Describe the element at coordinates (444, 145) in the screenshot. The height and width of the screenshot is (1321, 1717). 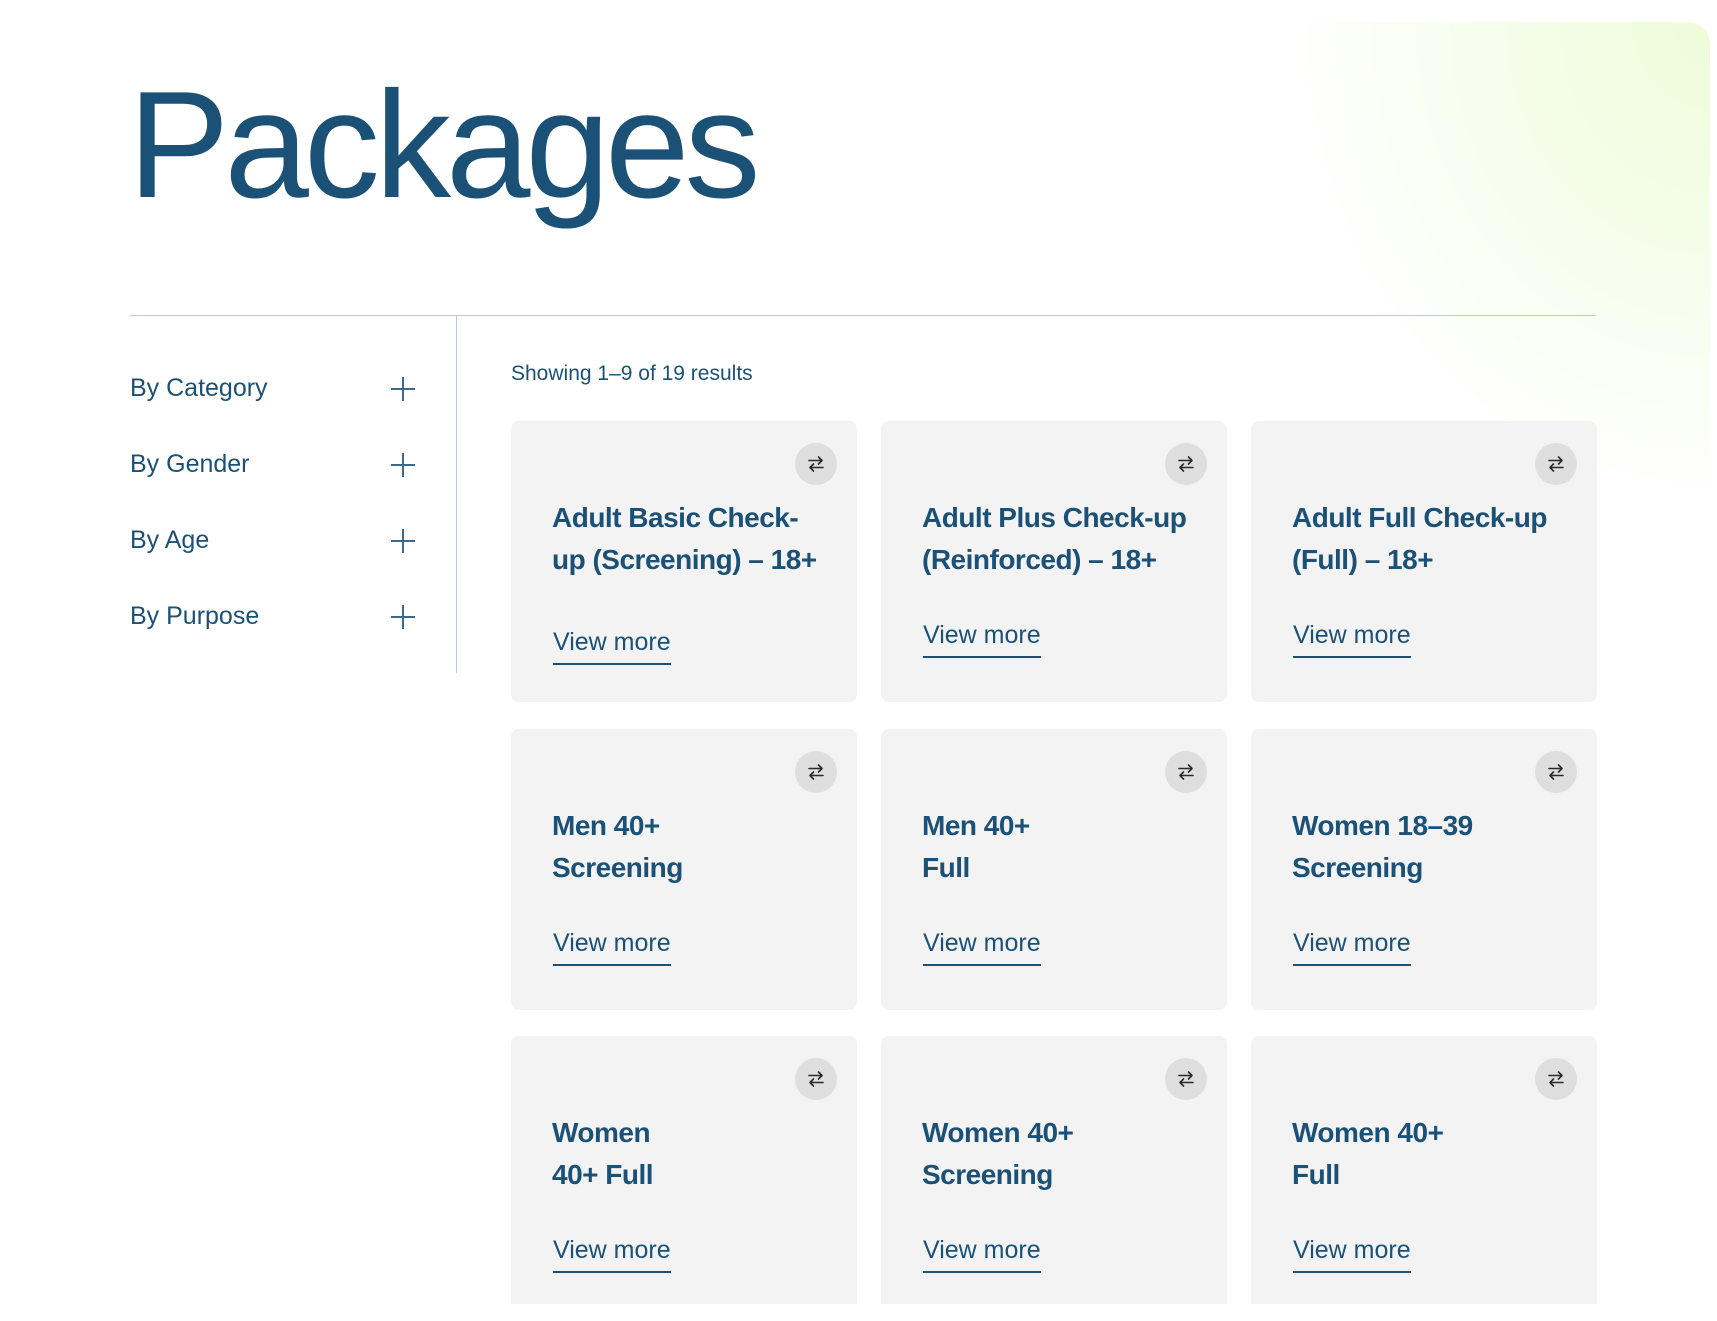
I see `page-title: Packages` at that location.